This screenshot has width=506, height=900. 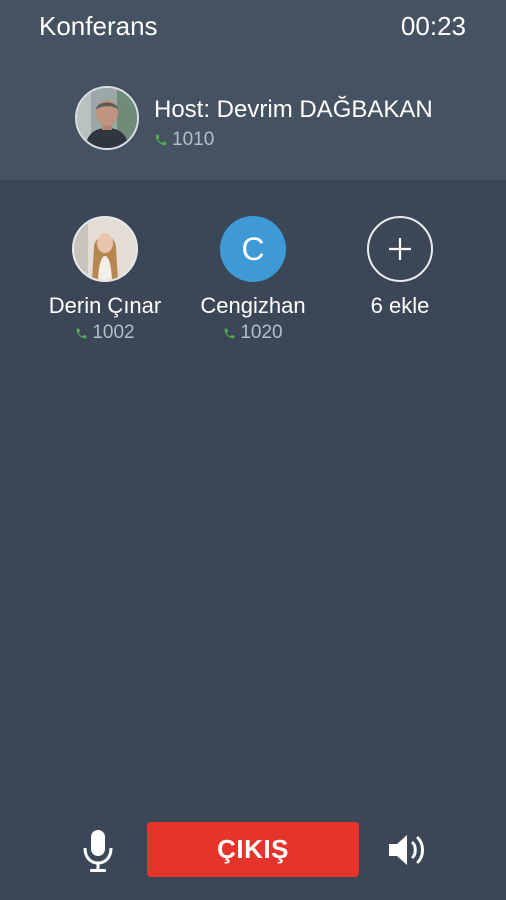 What do you see at coordinates (253, 249) in the screenshot?
I see `participant-letter-avatar: C` at bounding box center [253, 249].